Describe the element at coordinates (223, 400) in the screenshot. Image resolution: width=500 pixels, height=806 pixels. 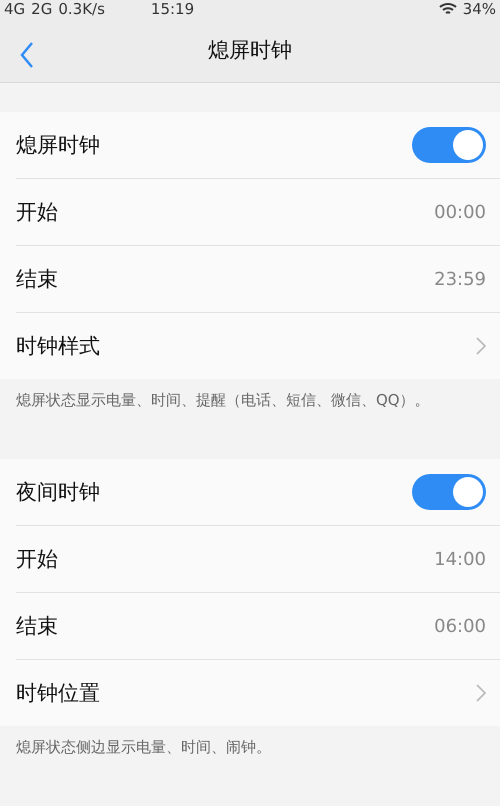
I see `section-note: 熄屏状态显示电量、时间、提醒（电话、短信、微信、QQ）。` at that location.